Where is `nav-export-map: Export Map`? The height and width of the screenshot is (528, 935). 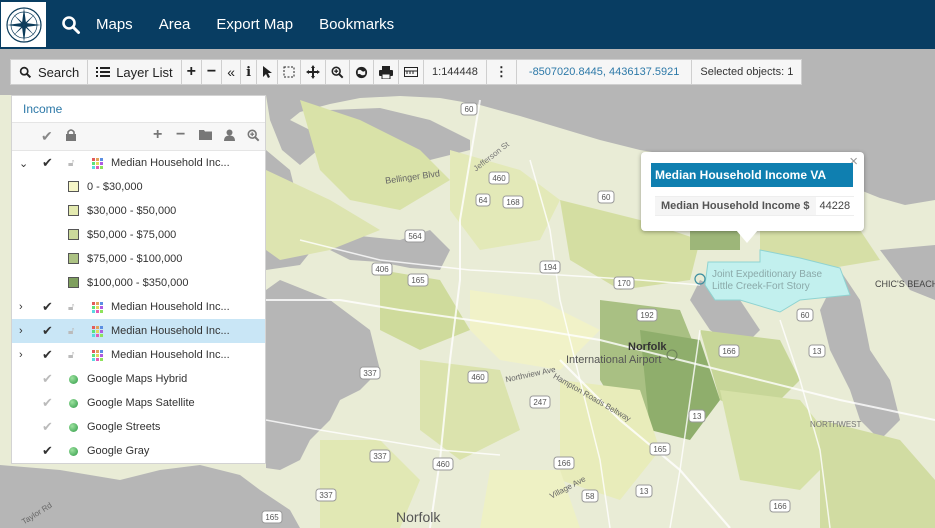
nav-export-map: Export Map is located at coordinates (264, 24).